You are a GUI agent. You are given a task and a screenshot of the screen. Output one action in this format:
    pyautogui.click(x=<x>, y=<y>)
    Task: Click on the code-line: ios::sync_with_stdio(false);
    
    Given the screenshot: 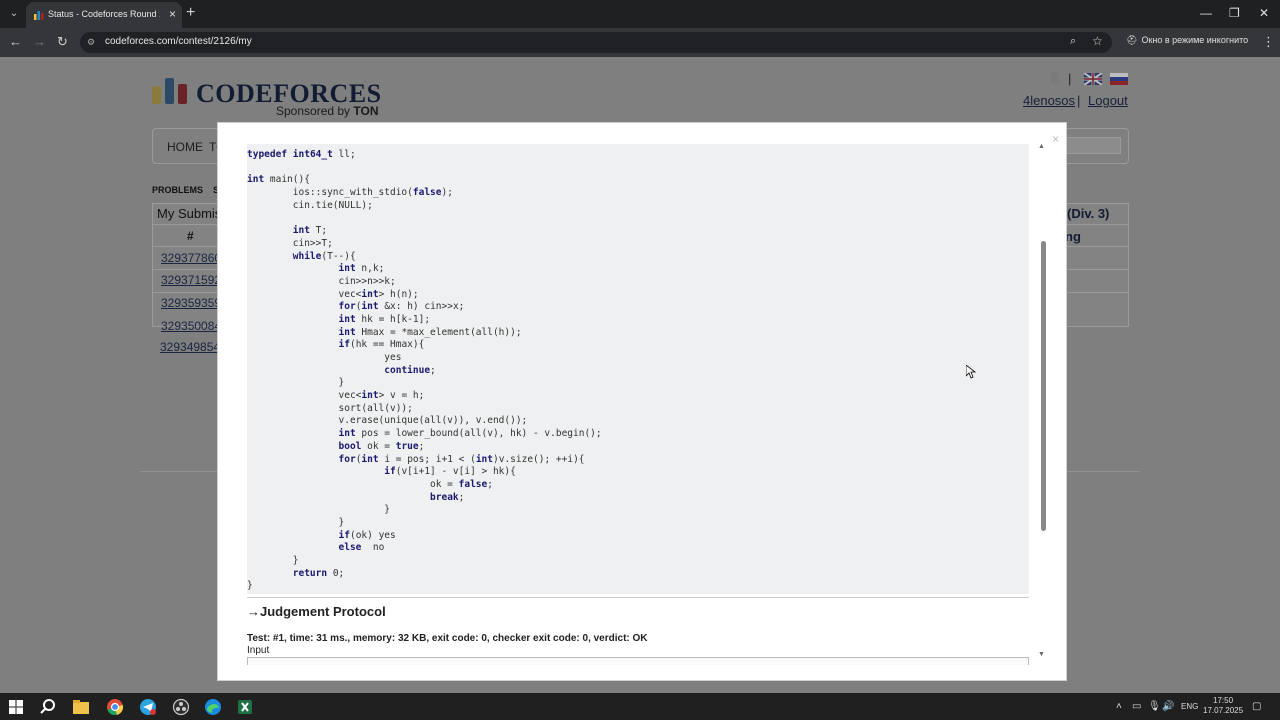 What is the action you would take?
    pyautogui.click(x=424, y=193)
    